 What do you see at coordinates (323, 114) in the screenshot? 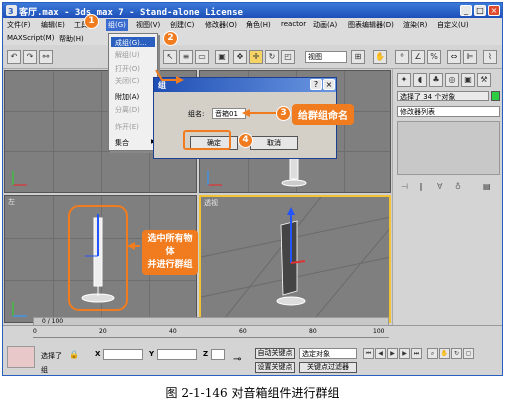
I see `callout-name-group: 给群组命名` at bounding box center [323, 114].